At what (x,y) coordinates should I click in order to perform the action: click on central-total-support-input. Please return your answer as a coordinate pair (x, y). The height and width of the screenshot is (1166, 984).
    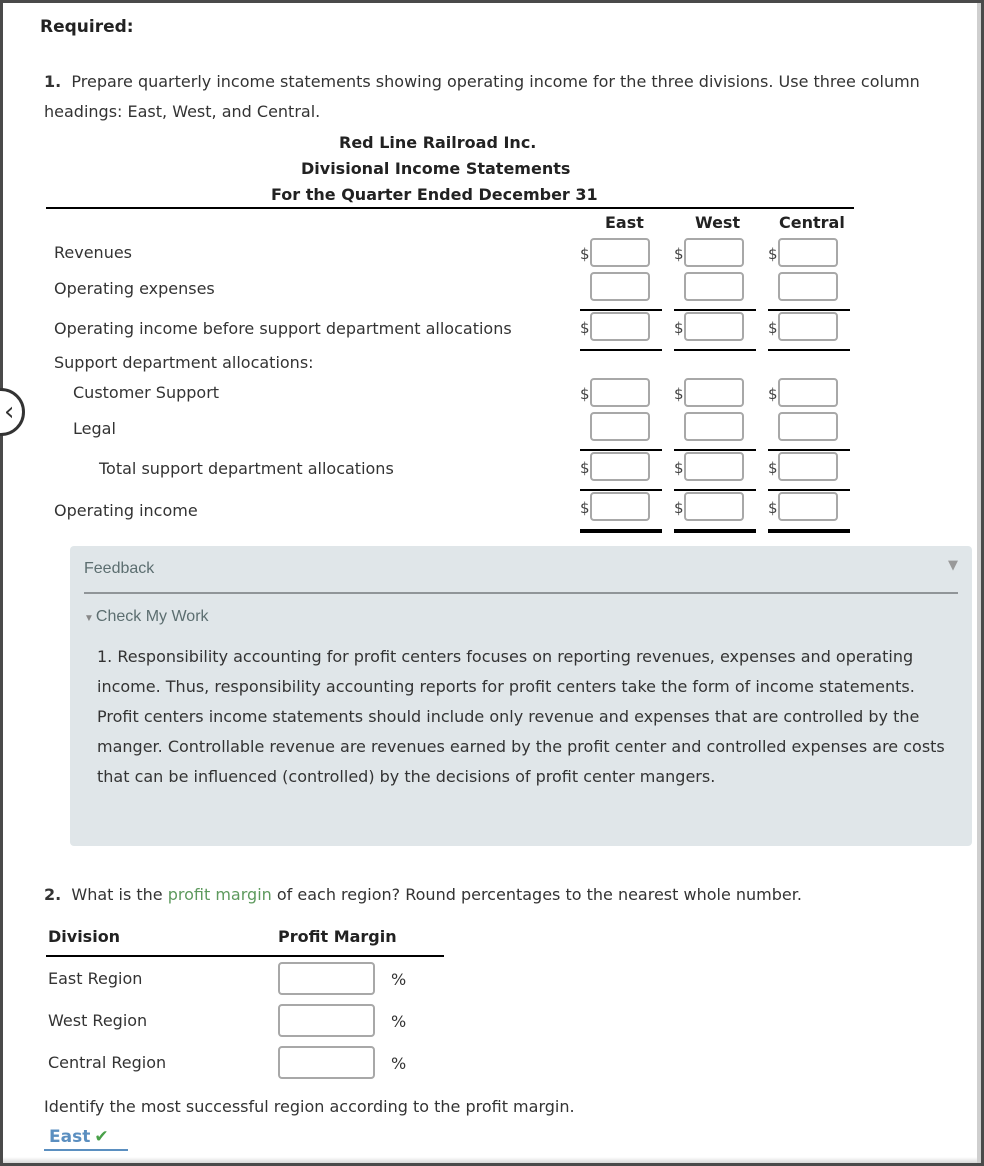
    Looking at the image, I should click on (808, 466).